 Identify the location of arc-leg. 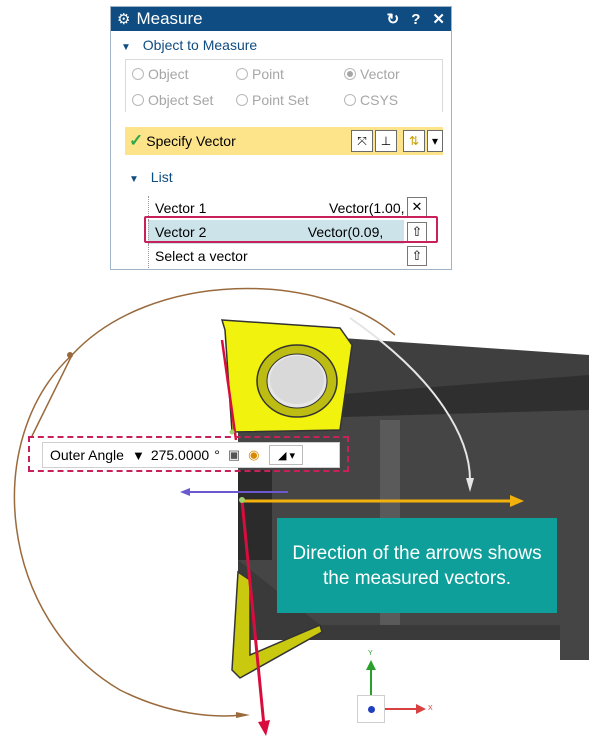
(52, 395).